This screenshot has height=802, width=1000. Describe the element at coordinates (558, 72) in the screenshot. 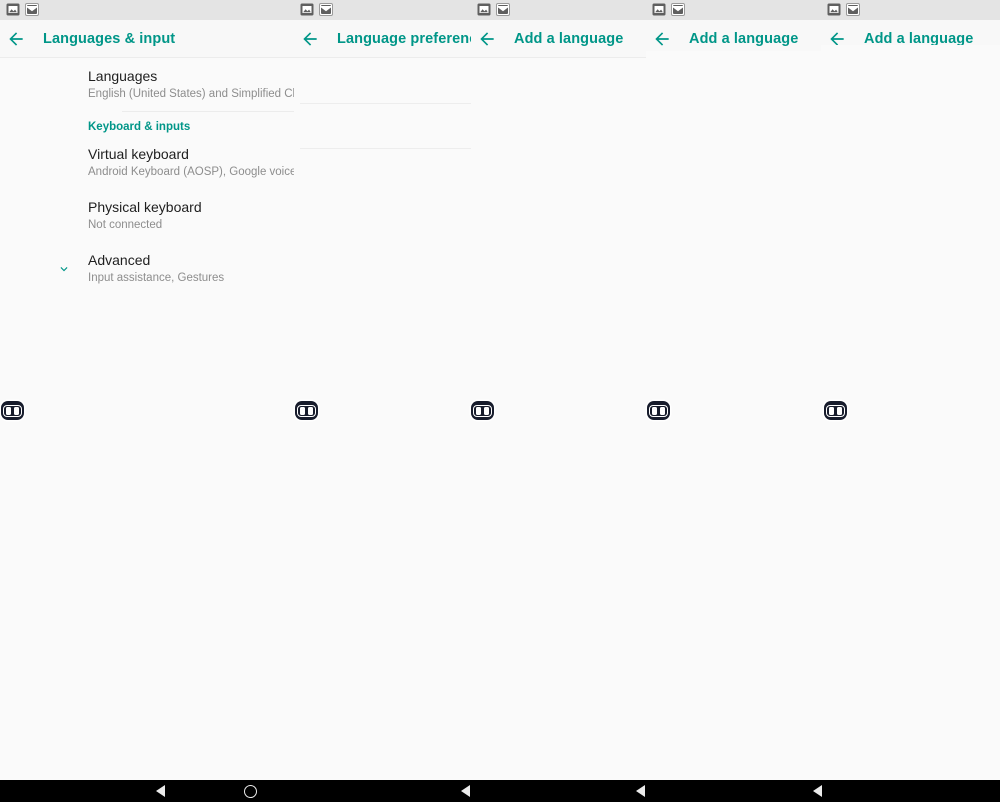

I see `section-header-suggested: Suggested` at that location.